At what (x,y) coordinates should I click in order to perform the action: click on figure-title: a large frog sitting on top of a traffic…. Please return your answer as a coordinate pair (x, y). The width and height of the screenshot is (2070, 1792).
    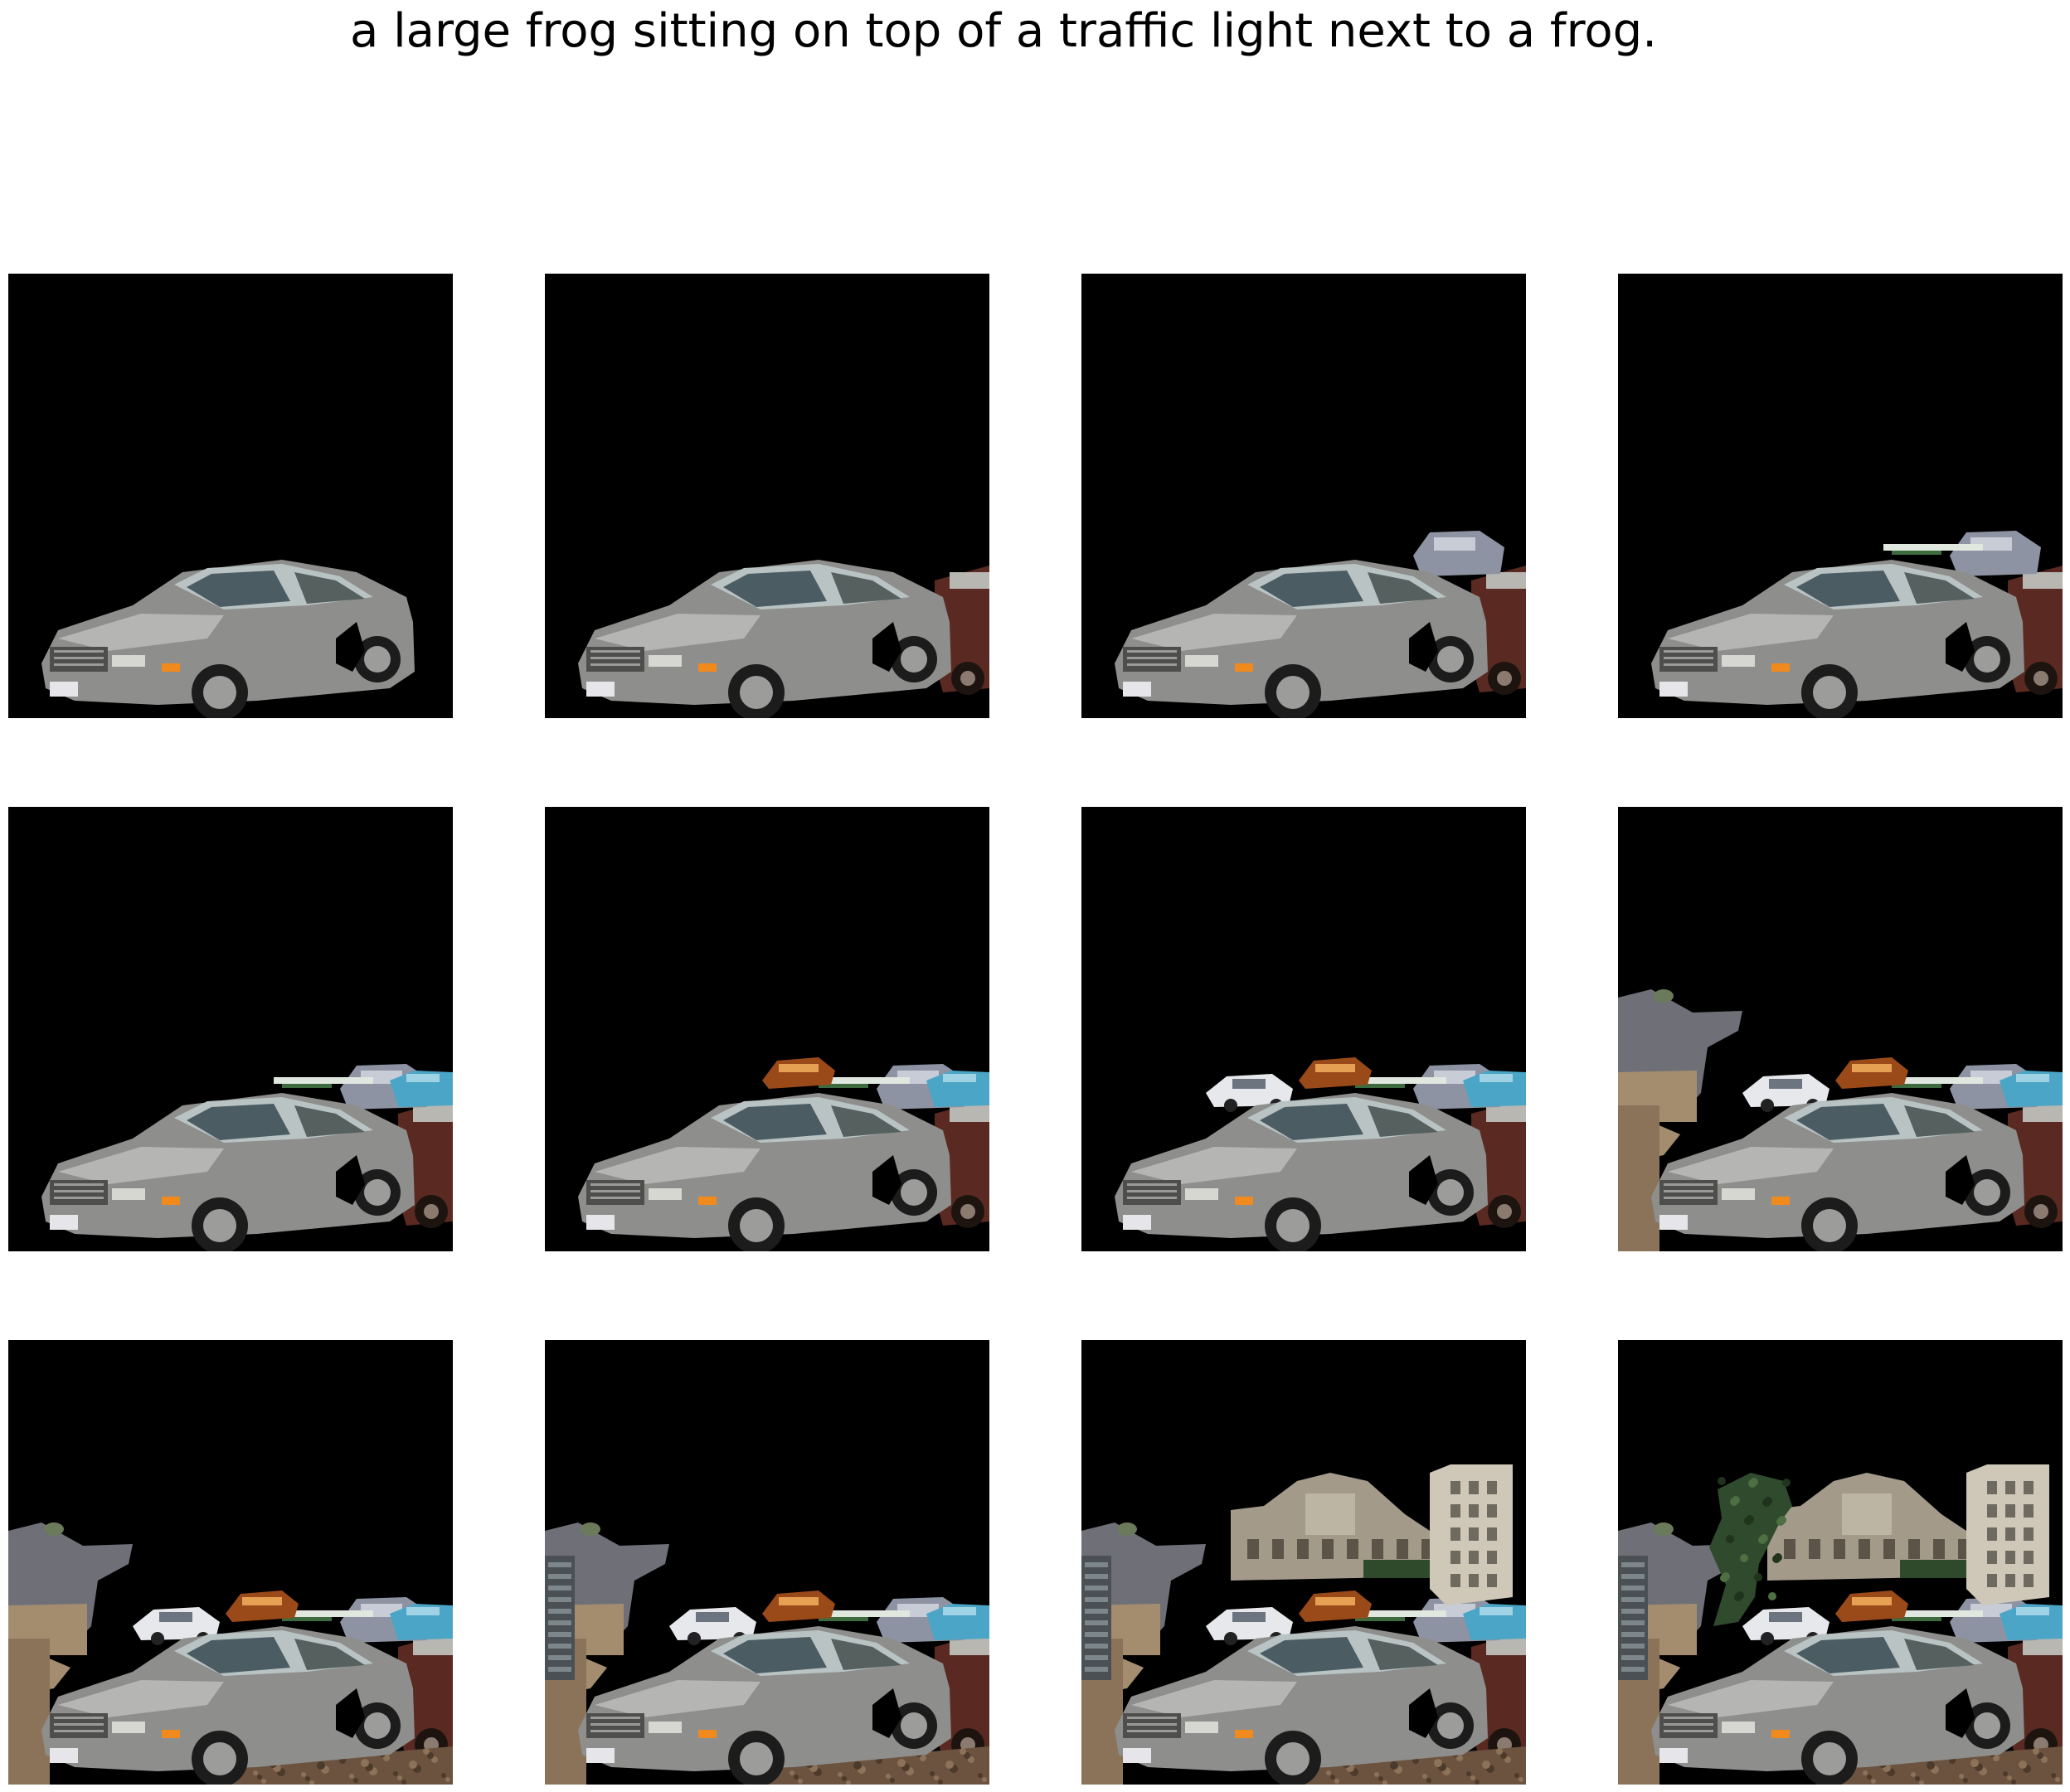
    Looking at the image, I should click on (1004, 31).